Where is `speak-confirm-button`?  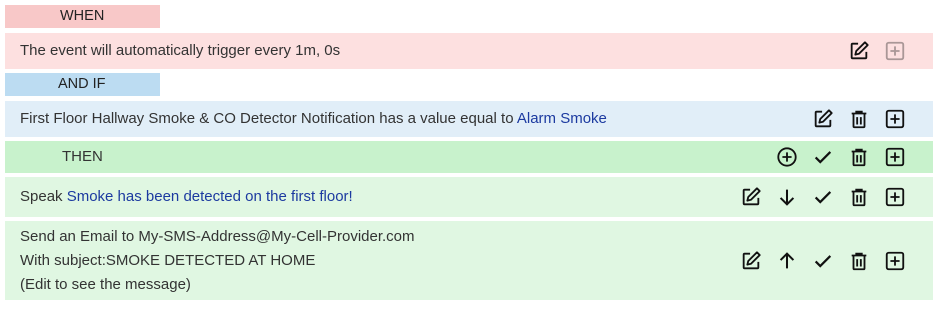
speak-confirm-button is located at coordinates (823, 197).